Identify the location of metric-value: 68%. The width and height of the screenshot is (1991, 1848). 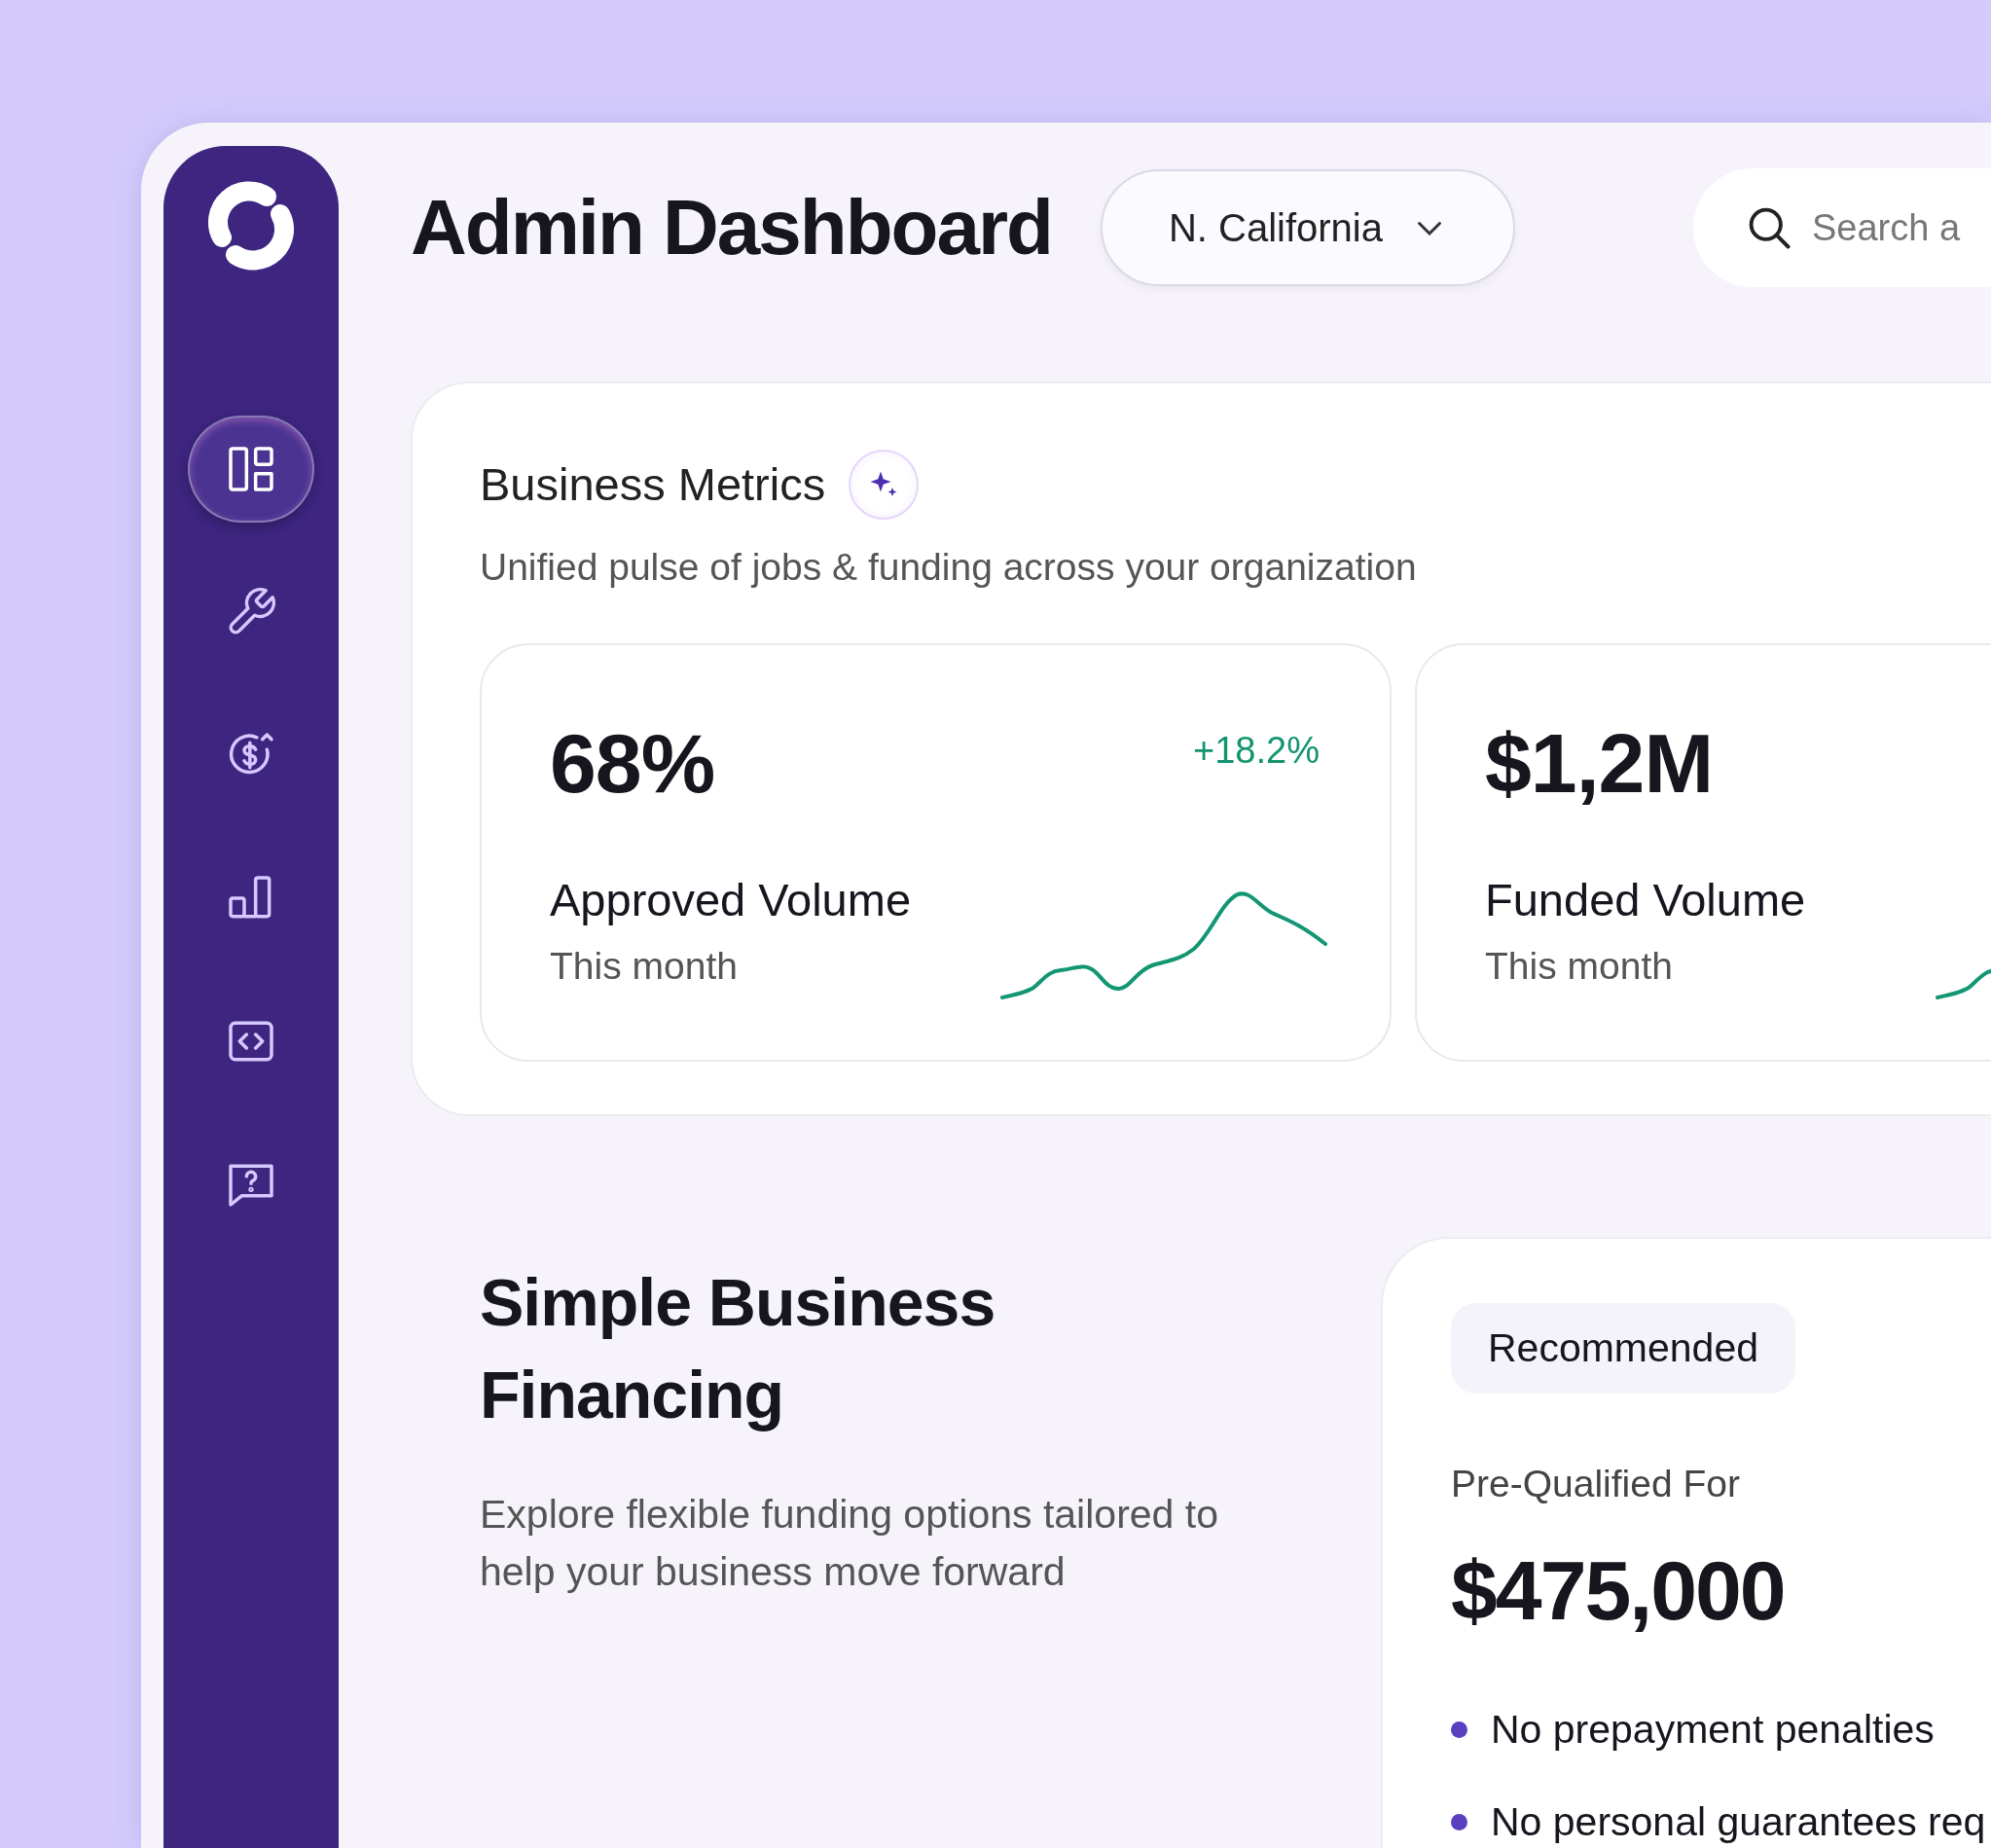
(633, 762).